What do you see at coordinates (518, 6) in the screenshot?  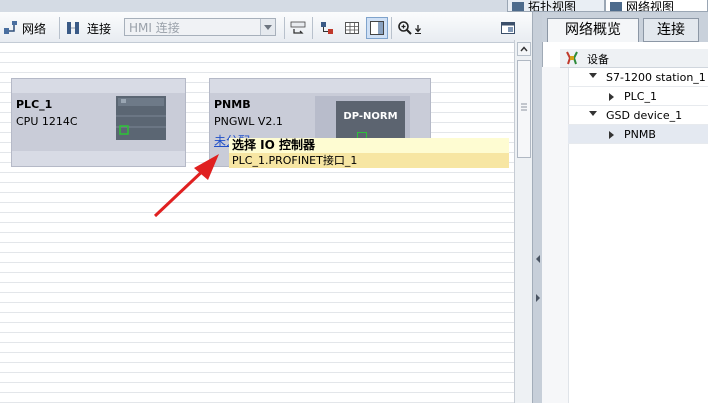 I see `topology-icon` at bounding box center [518, 6].